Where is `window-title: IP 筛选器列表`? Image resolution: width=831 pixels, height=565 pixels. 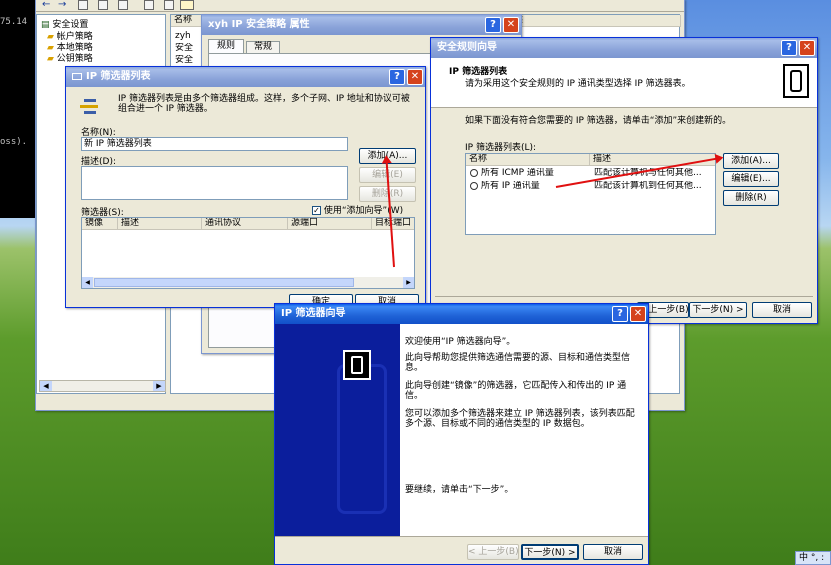 window-title: IP 筛选器列表 is located at coordinates (118, 76).